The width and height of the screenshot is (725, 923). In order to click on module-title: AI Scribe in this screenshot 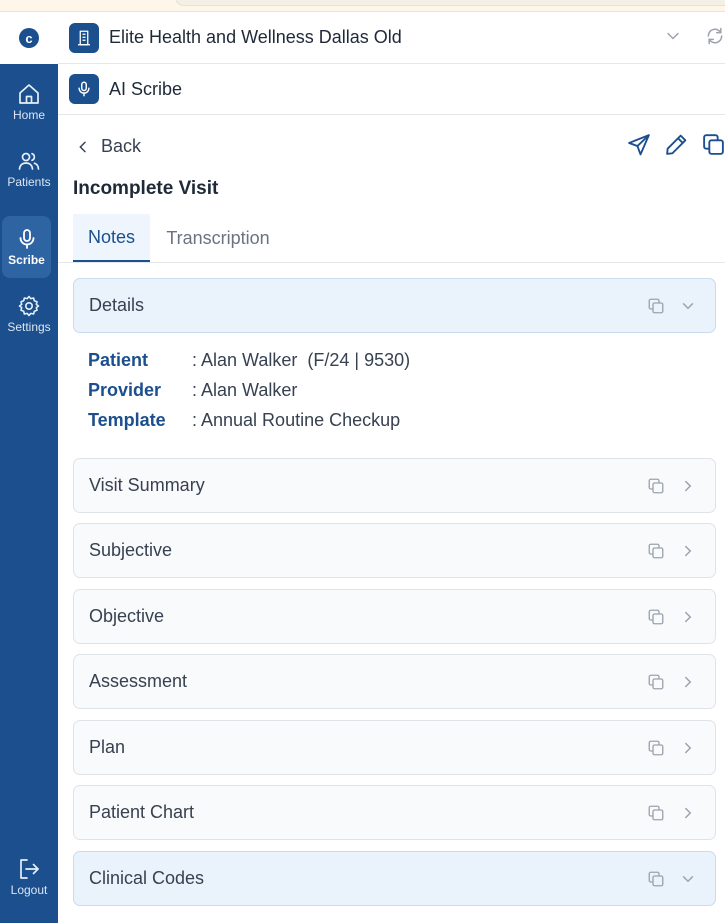, I will do `click(146, 88)`.